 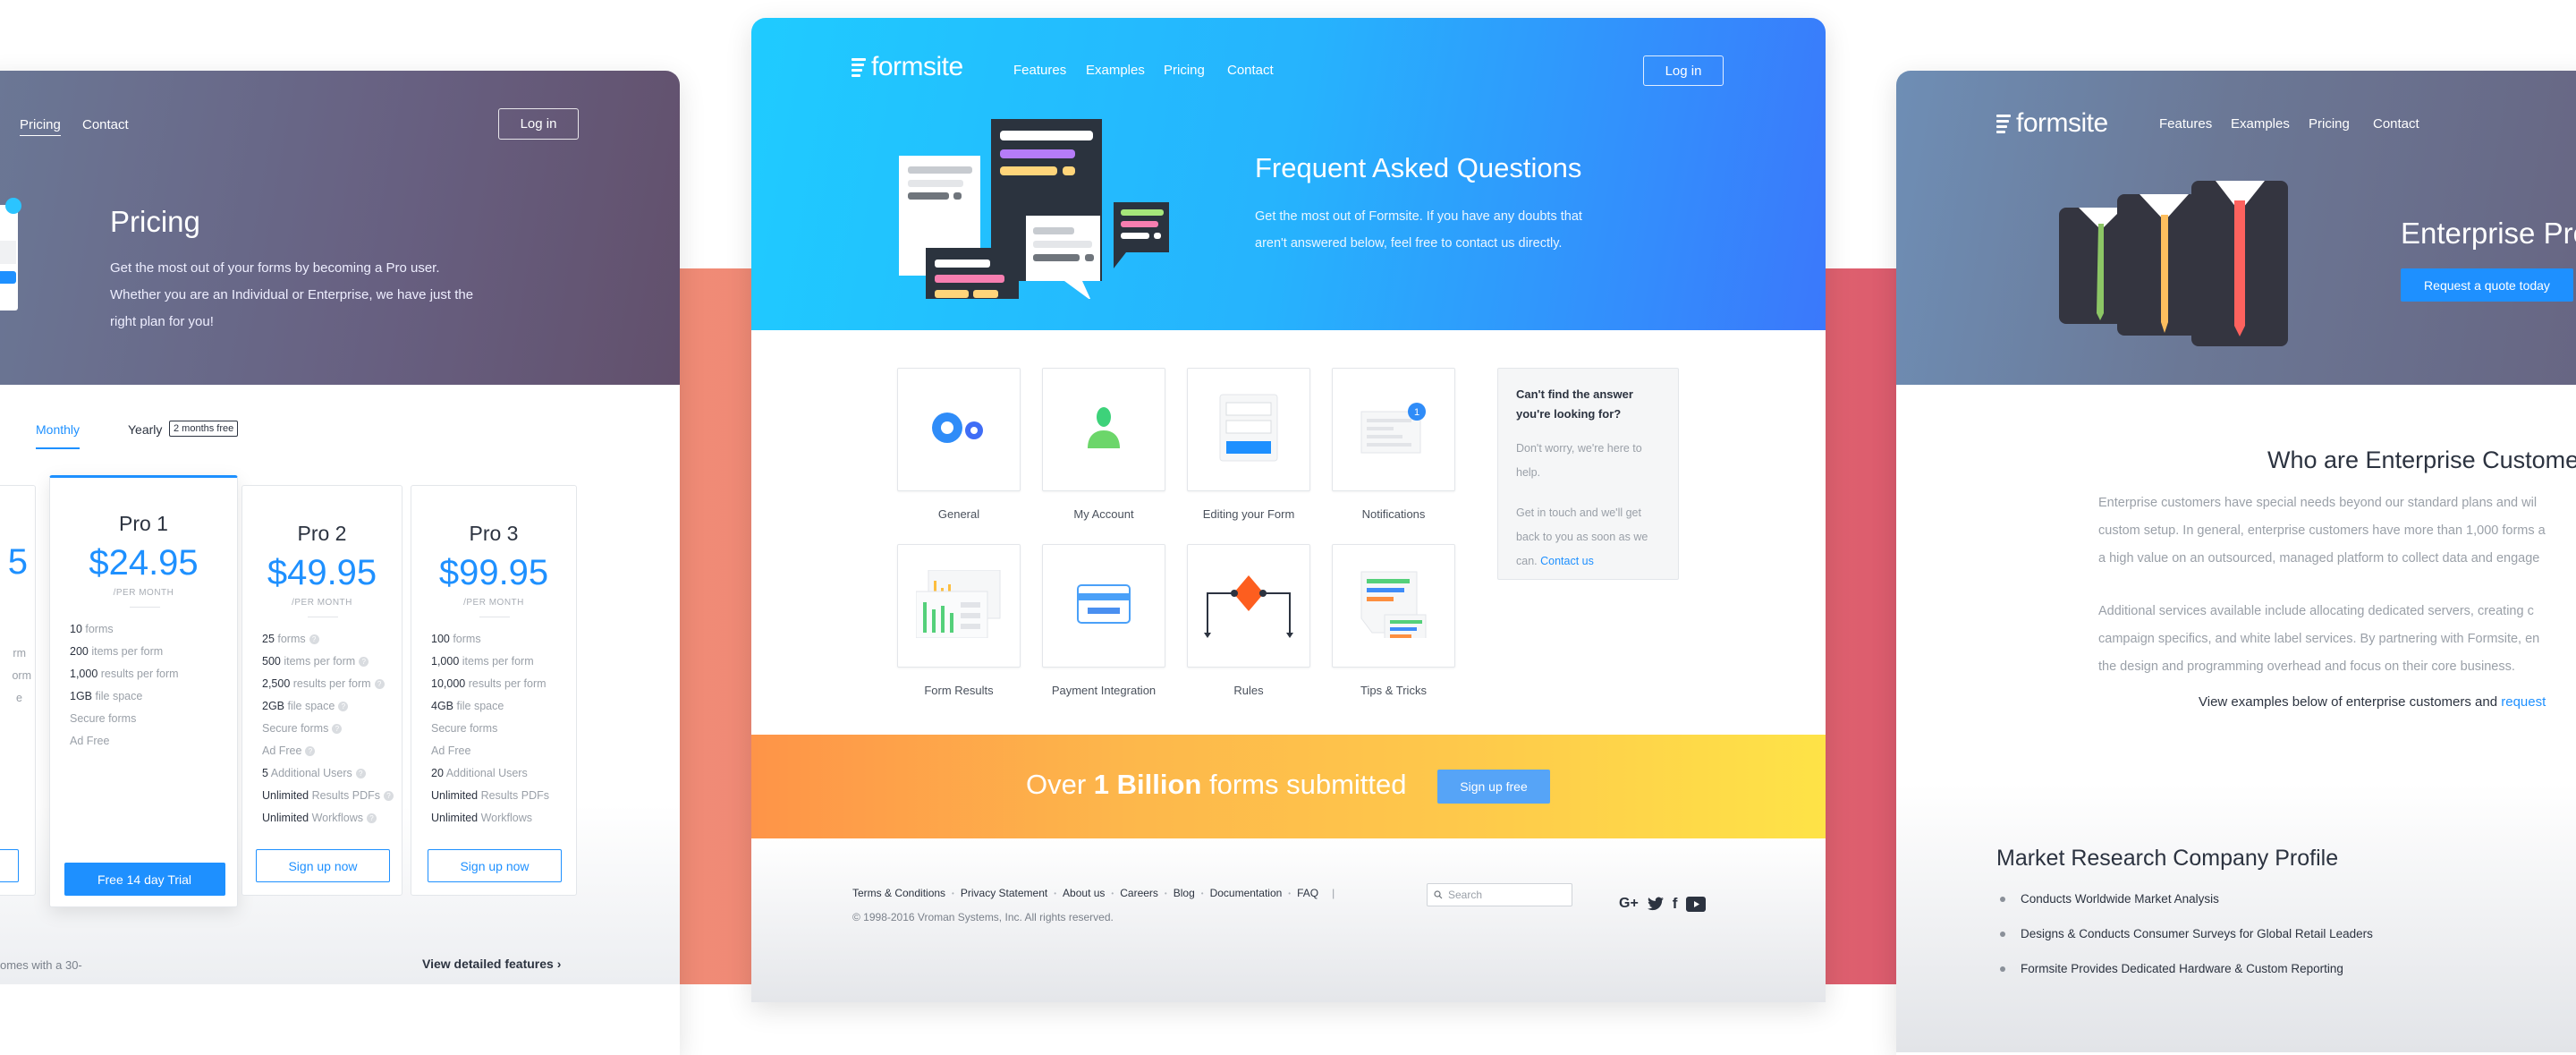 I want to click on footer-link: FAQ, so click(x=1307, y=893).